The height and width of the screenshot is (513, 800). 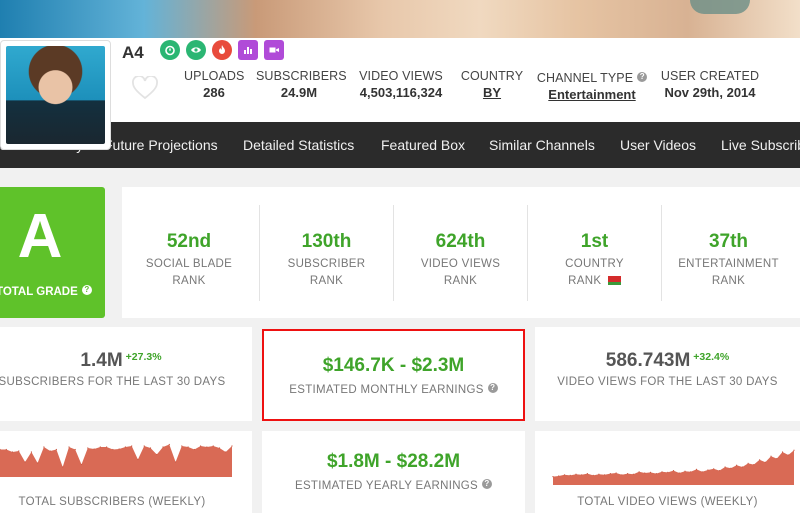 What do you see at coordinates (393, 461) in the screenshot?
I see `card-value: $1.8M - $28.2M` at bounding box center [393, 461].